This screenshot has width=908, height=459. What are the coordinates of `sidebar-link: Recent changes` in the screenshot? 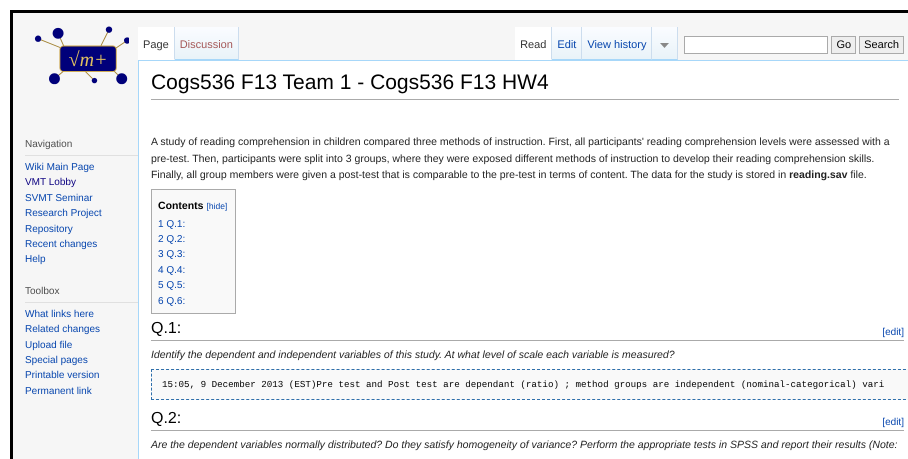 It's located at (81, 244).